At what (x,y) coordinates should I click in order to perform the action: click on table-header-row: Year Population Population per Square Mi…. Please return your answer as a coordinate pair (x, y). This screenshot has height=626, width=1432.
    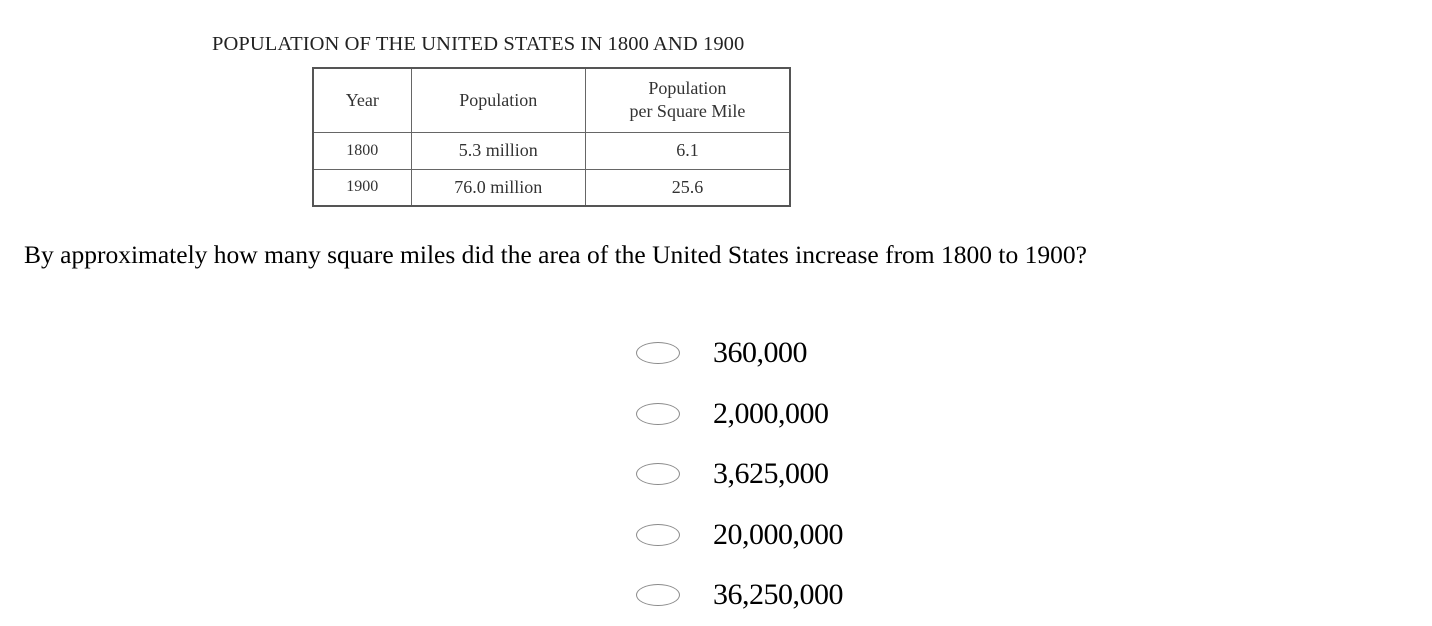
    Looking at the image, I should click on (551, 100).